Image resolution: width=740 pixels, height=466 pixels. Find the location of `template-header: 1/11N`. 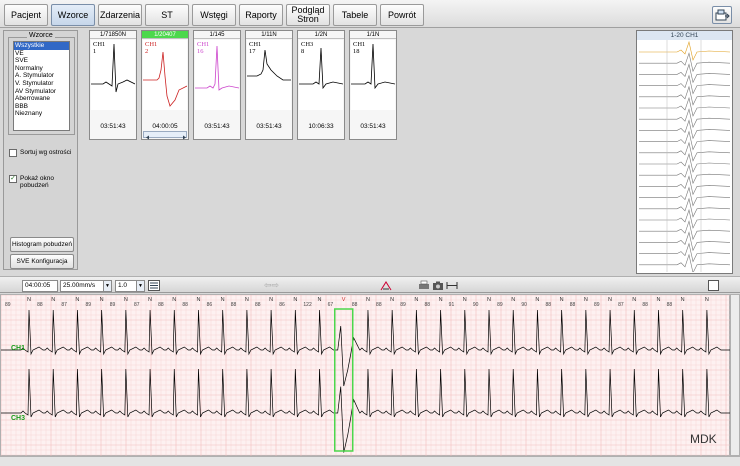

template-header: 1/11N is located at coordinates (269, 35).